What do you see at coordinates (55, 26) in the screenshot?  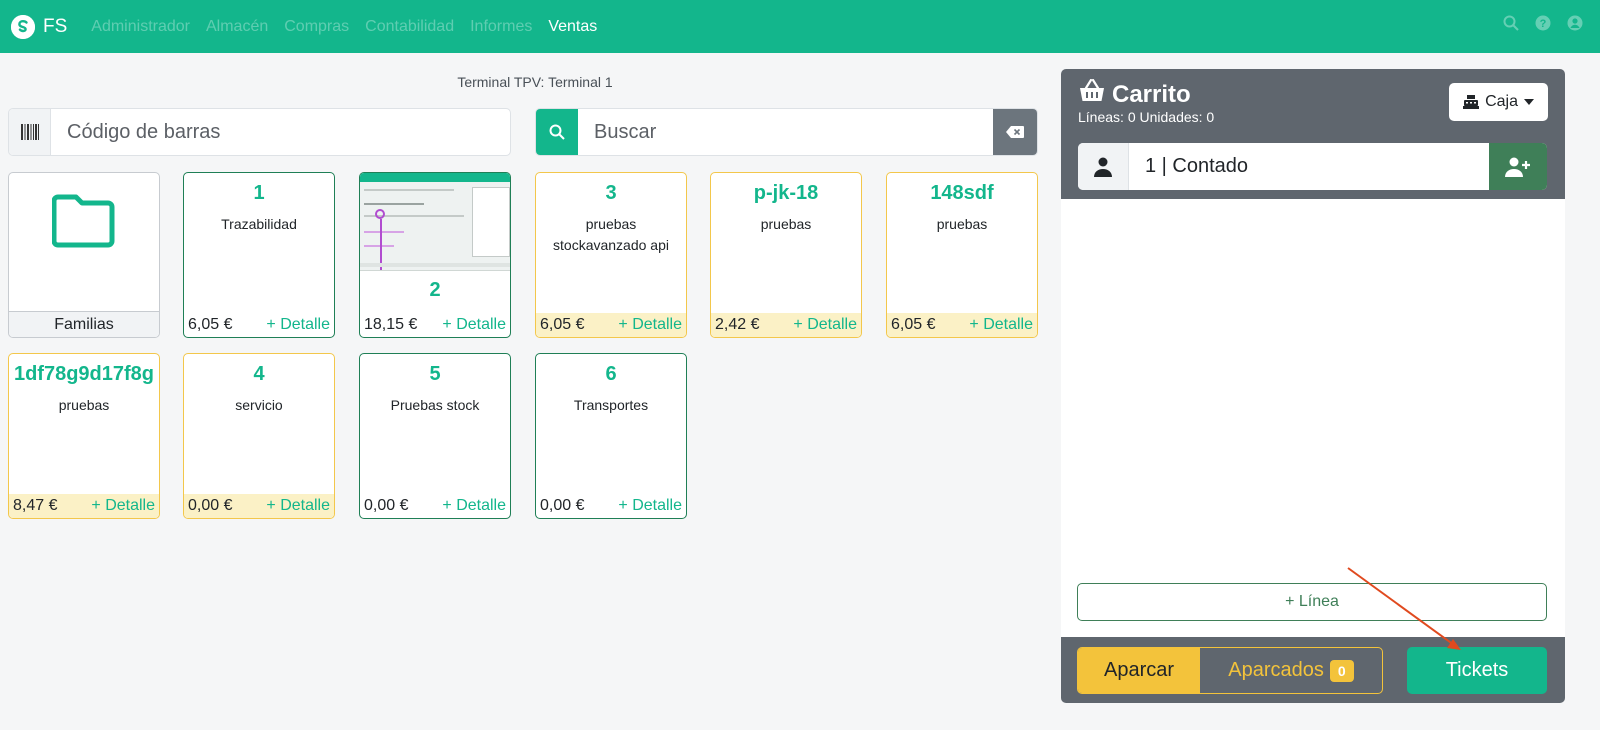 I see `brand-name: FS` at bounding box center [55, 26].